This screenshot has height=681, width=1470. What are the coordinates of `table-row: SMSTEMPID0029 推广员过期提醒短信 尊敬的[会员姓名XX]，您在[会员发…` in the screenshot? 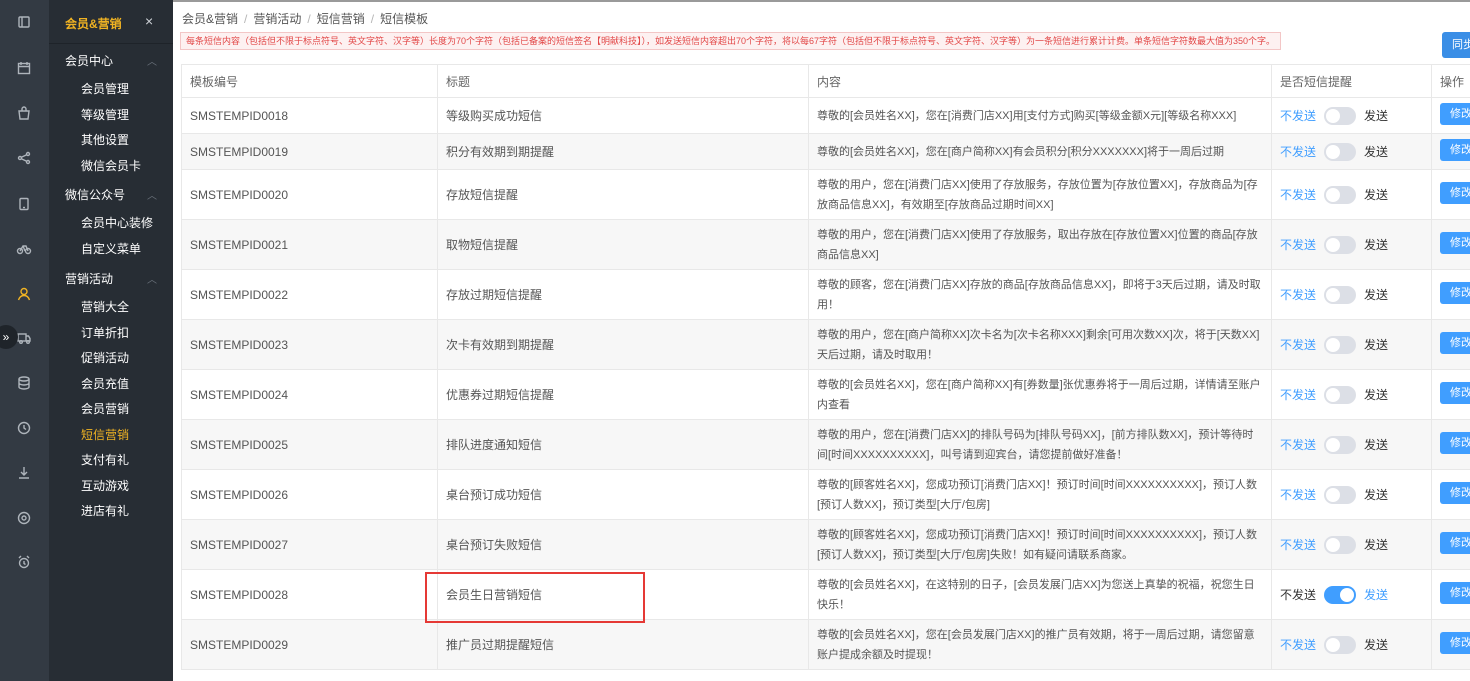 It's located at (825, 644).